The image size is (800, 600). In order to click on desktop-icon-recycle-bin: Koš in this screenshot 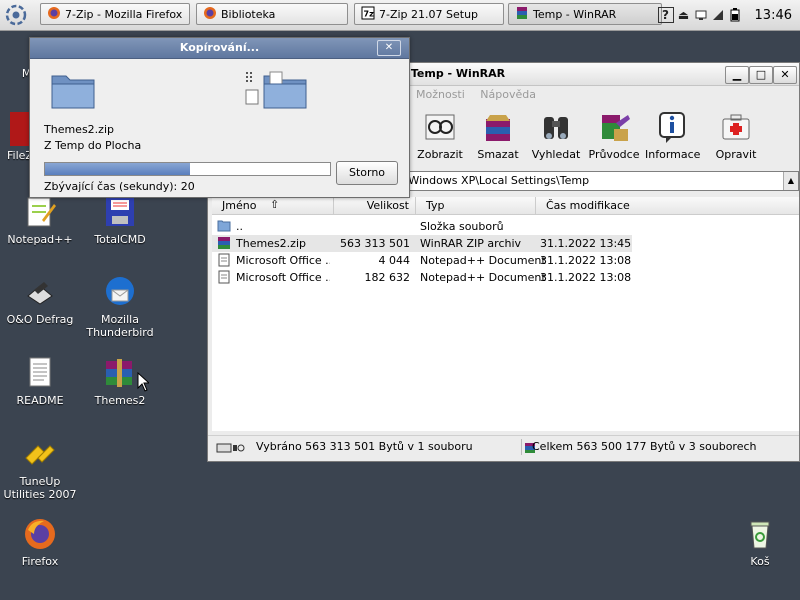, I will do `click(760, 542)`.